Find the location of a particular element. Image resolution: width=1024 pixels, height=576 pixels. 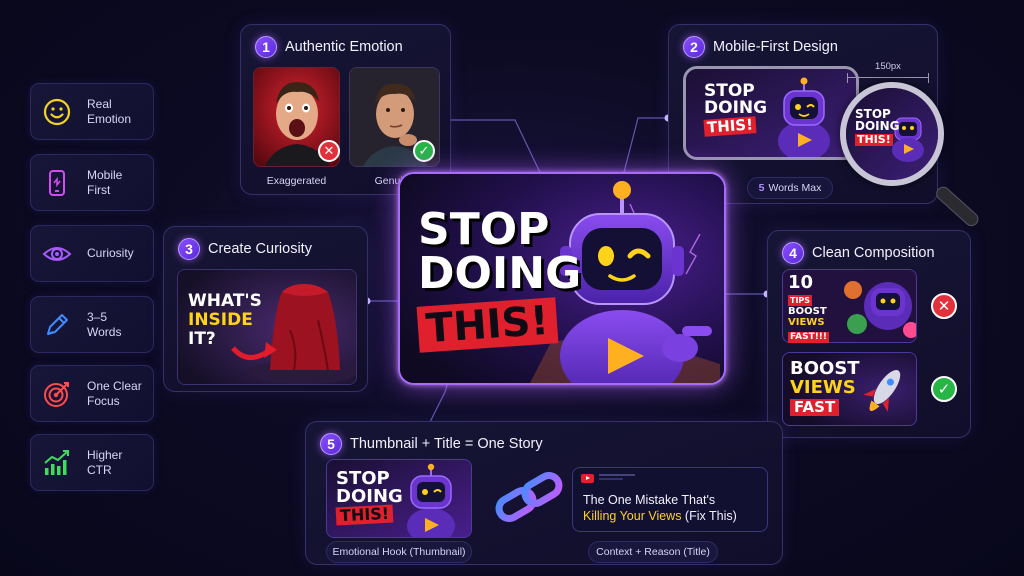

sidebar-item-label: Curiosity is located at coordinates (110, 253).